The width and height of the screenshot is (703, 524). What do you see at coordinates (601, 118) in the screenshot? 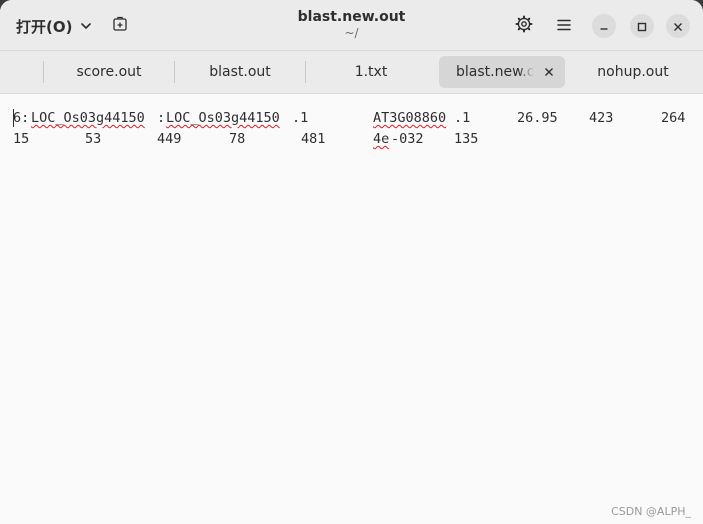
I see `line1-col4: 423` at bounding box center [601, 118].